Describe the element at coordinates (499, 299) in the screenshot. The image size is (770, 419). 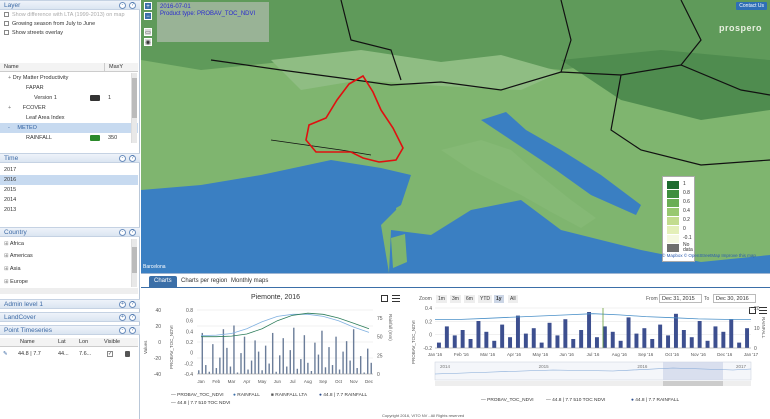
I see `zoom-1y-button: 1y` at that location.